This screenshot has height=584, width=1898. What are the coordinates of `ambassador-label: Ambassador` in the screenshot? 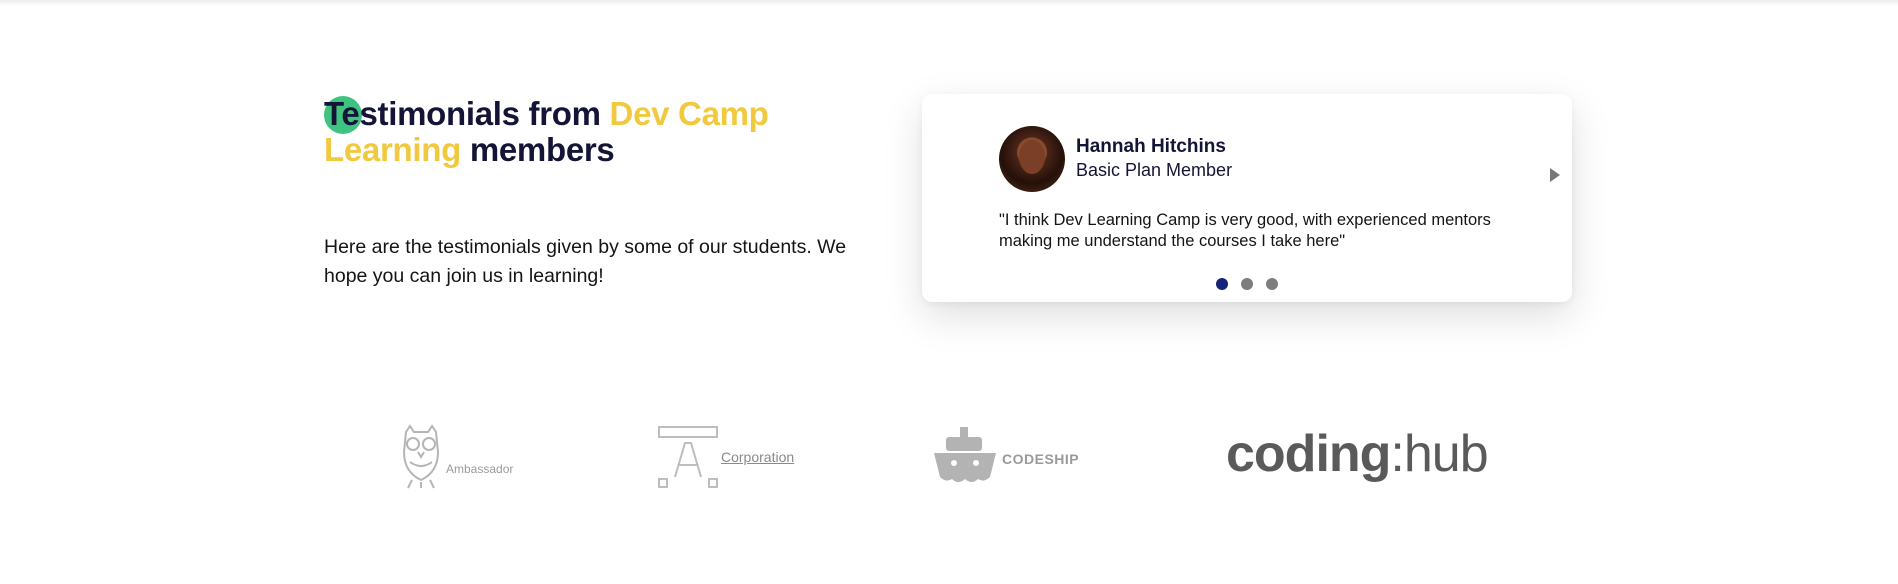 It's located at (480, 469).